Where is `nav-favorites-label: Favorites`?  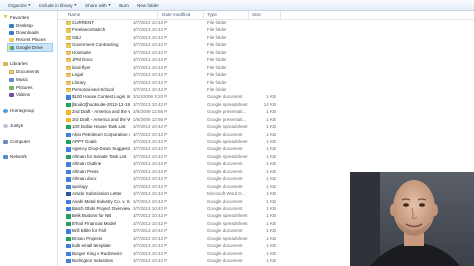
nav-favorites-label: Favorites is located at coordinates (19, 17).